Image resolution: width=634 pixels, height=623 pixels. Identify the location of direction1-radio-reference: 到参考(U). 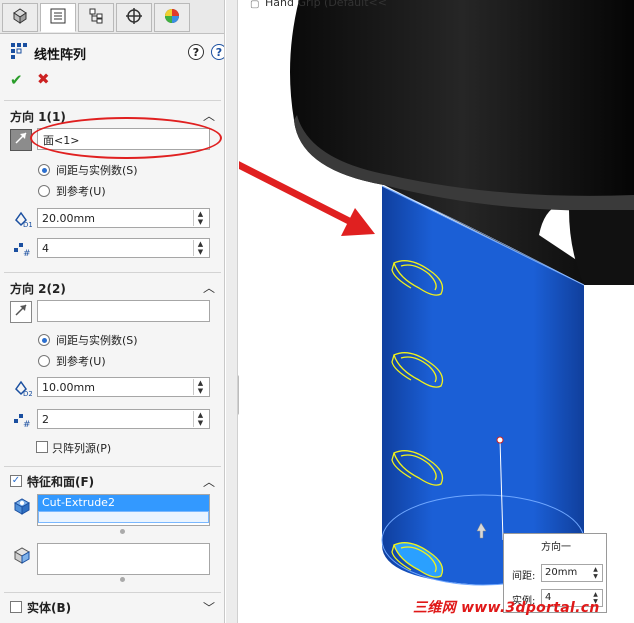
(72, 191).